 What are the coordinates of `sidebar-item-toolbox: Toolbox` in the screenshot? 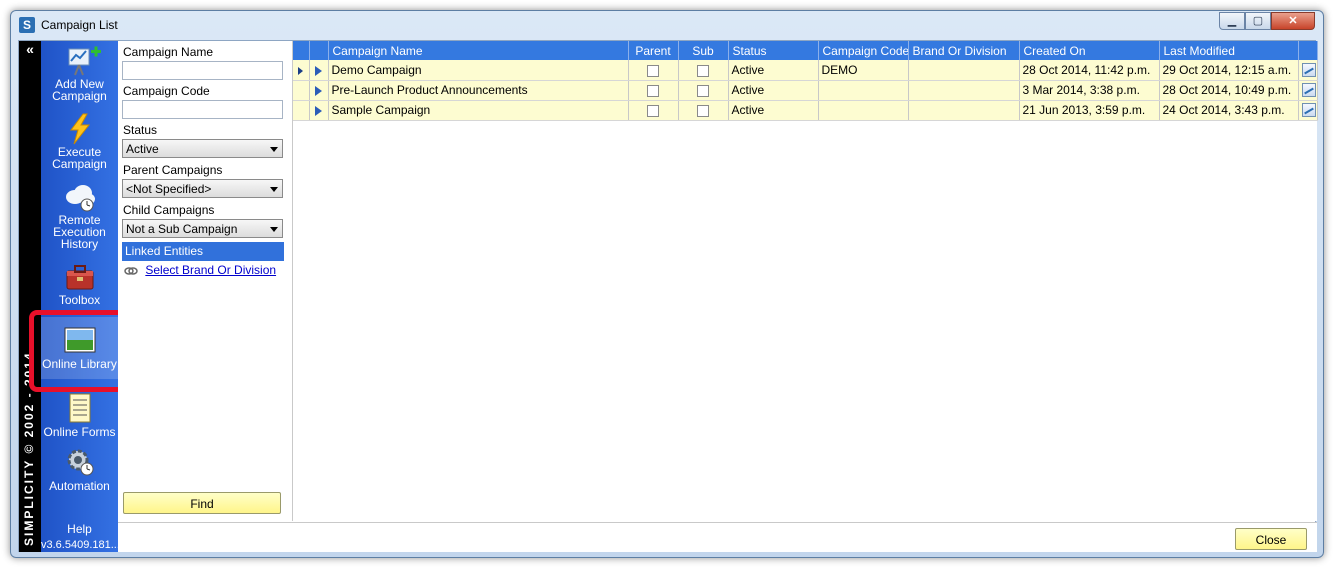 It's located at (79, 283).